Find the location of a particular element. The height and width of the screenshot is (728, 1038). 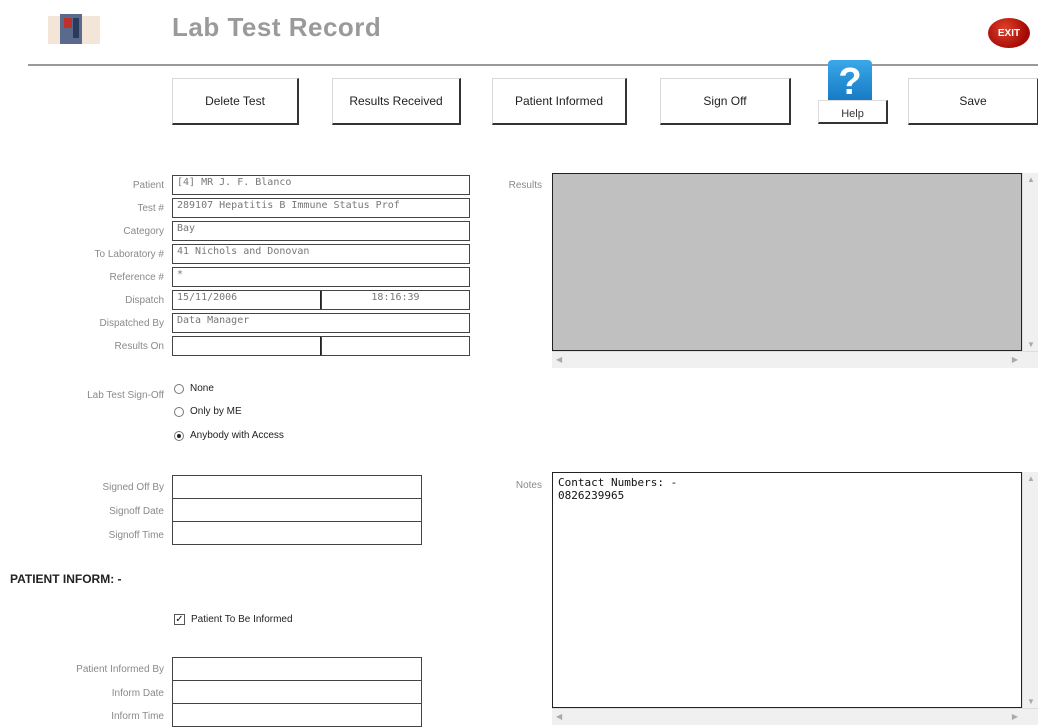

dispatch-time-field: 18:16:39 is located at coordinates (395, 300).